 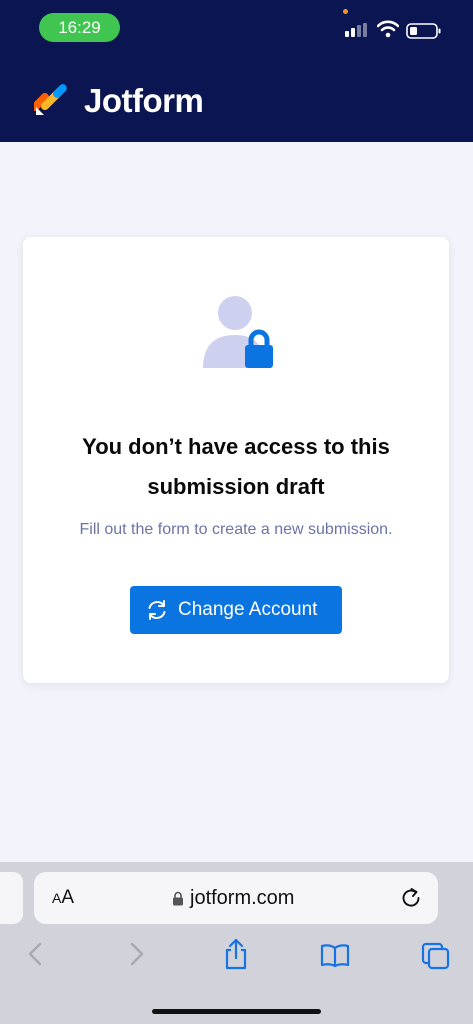 I want to click on brand-name: Jotform, so click(x=144, y=100).